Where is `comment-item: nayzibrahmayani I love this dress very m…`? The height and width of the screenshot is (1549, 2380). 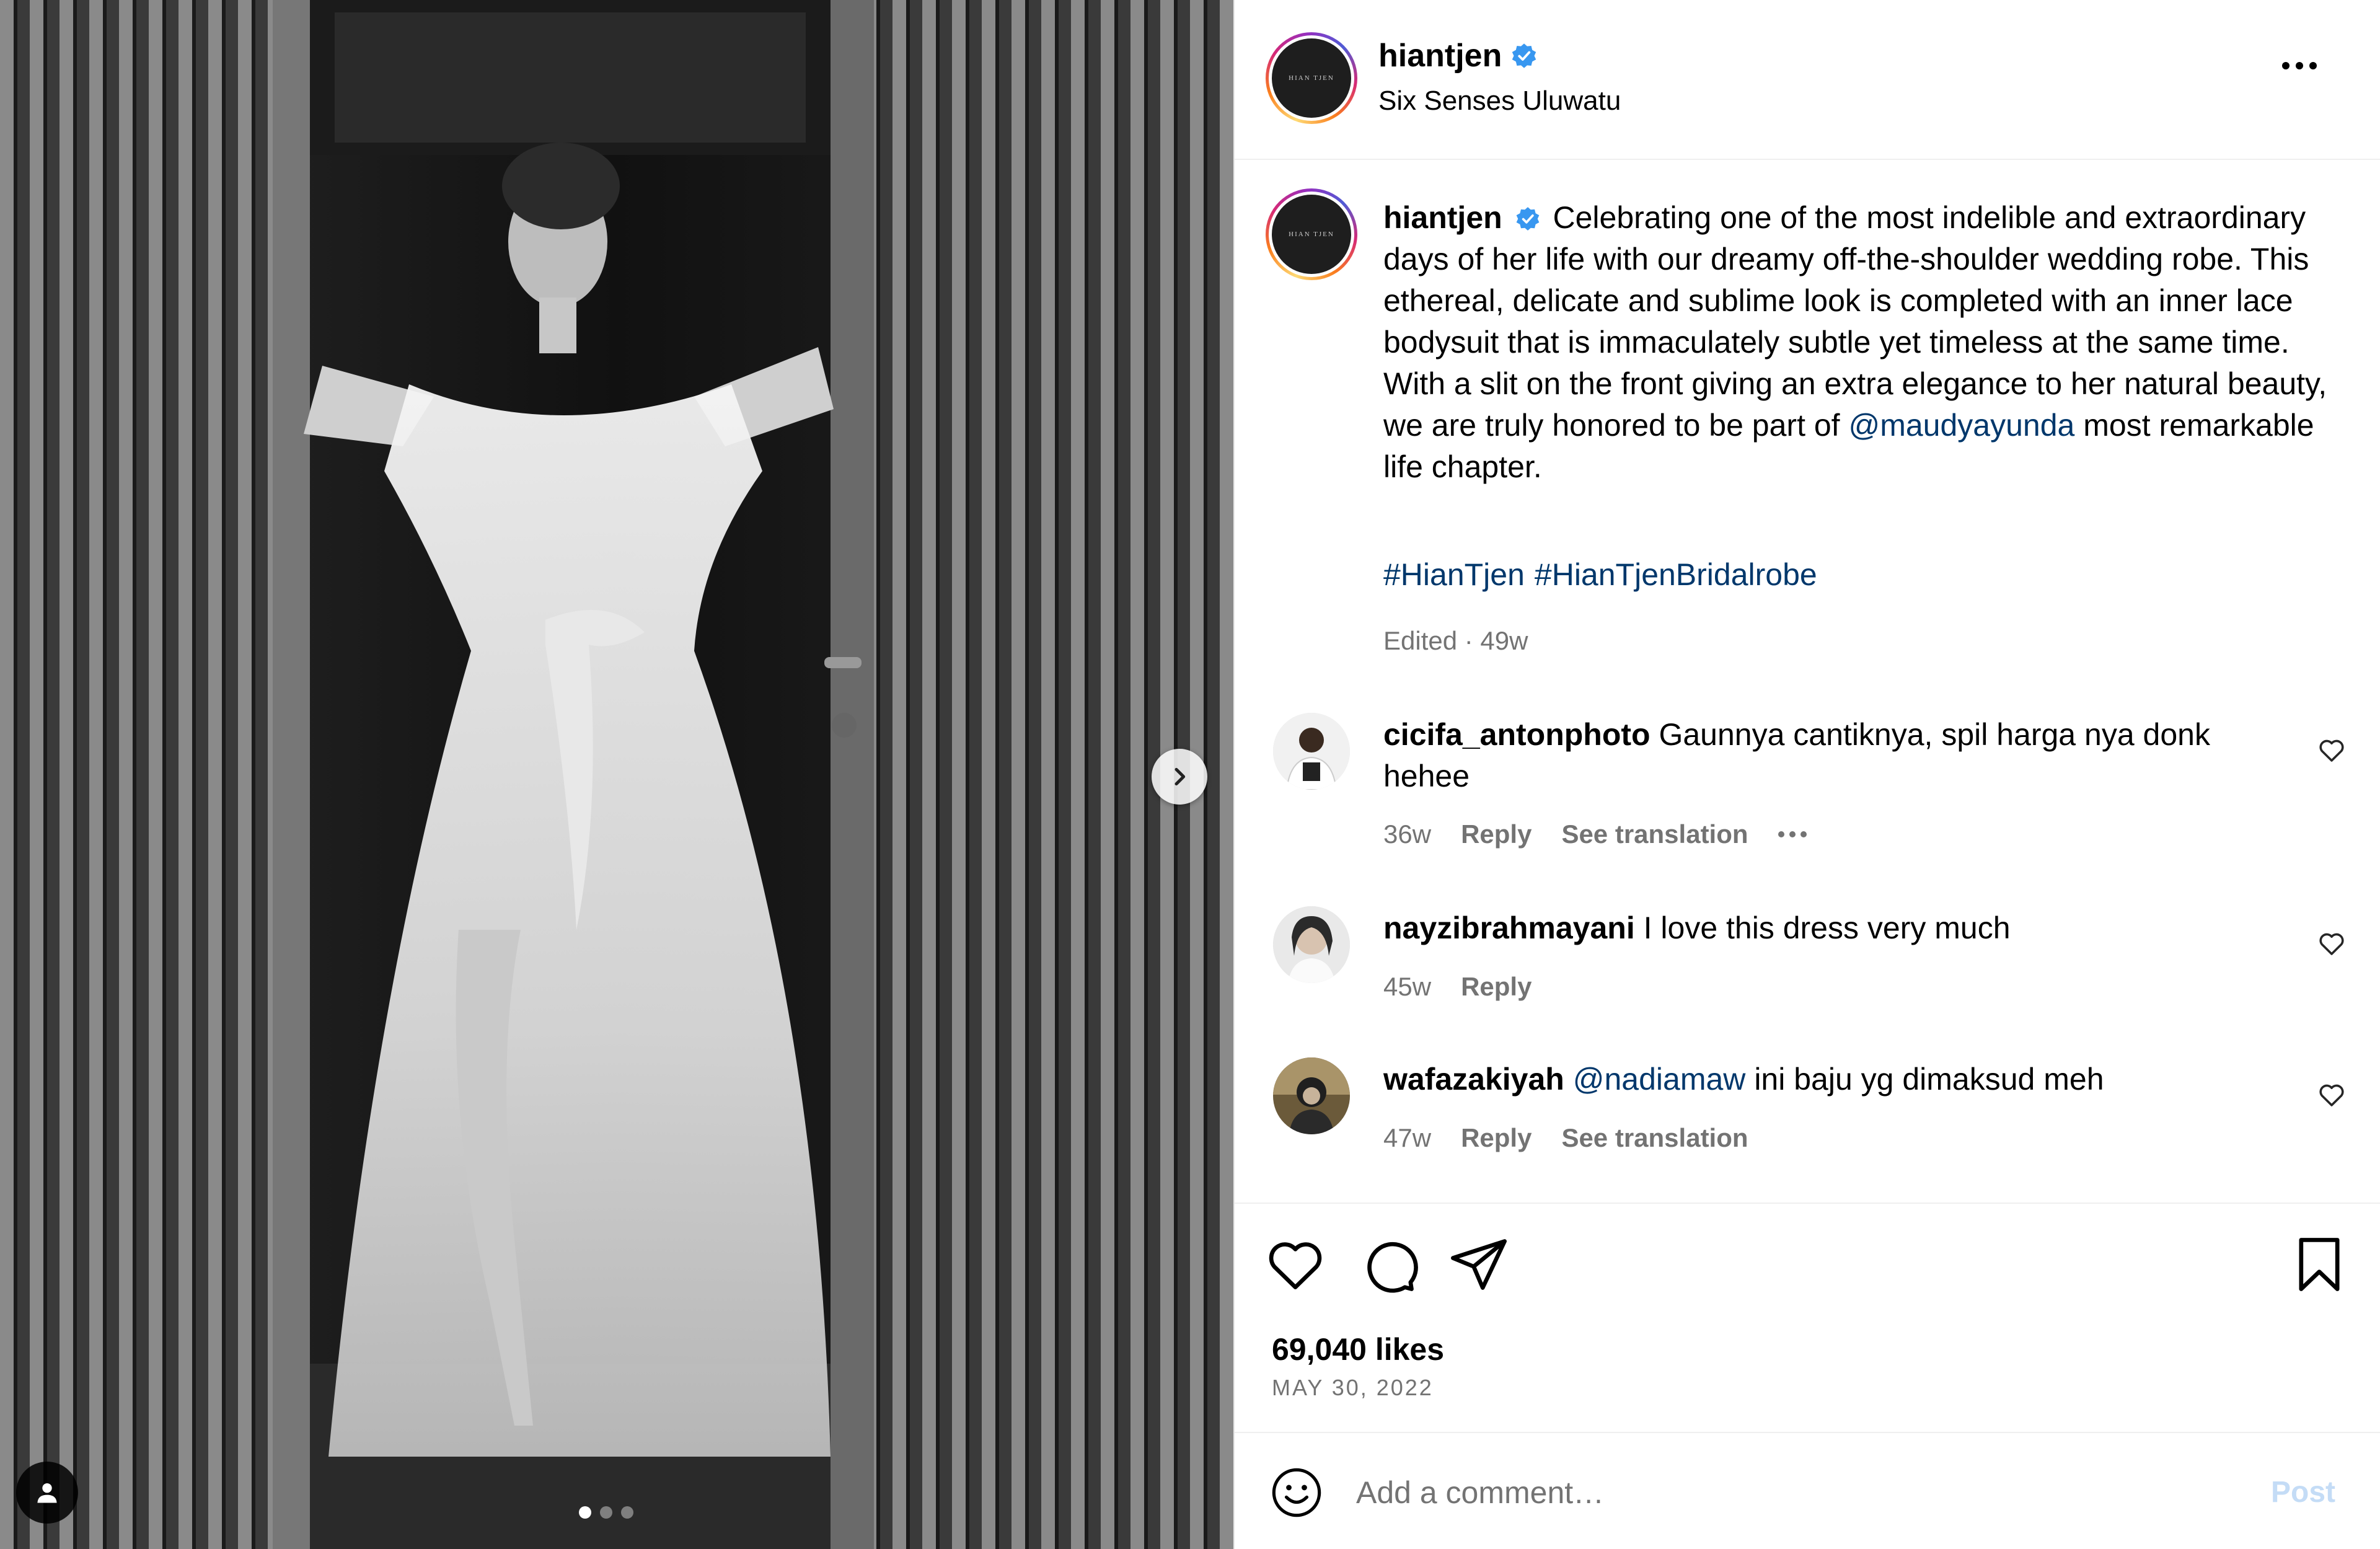 comment-item: nayzibrahmayani I love this dress very m… is located at coordinates (1807, 974).